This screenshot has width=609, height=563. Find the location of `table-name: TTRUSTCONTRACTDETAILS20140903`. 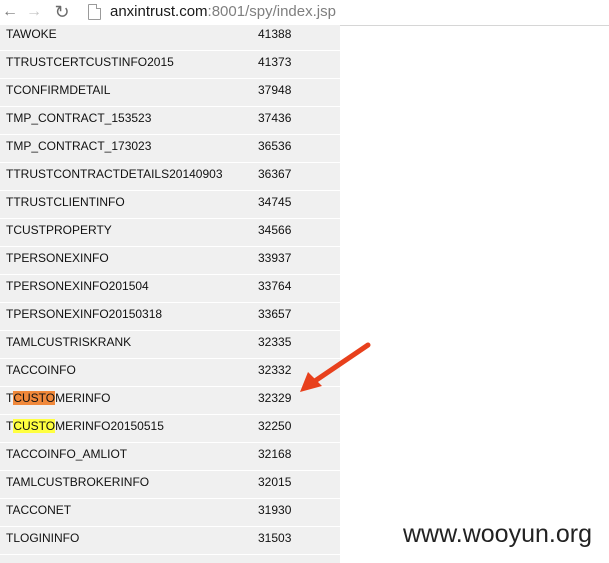

table-name: TTRUSTCONTRACTDETAILS20140903 is located at coordinates (114, 174).